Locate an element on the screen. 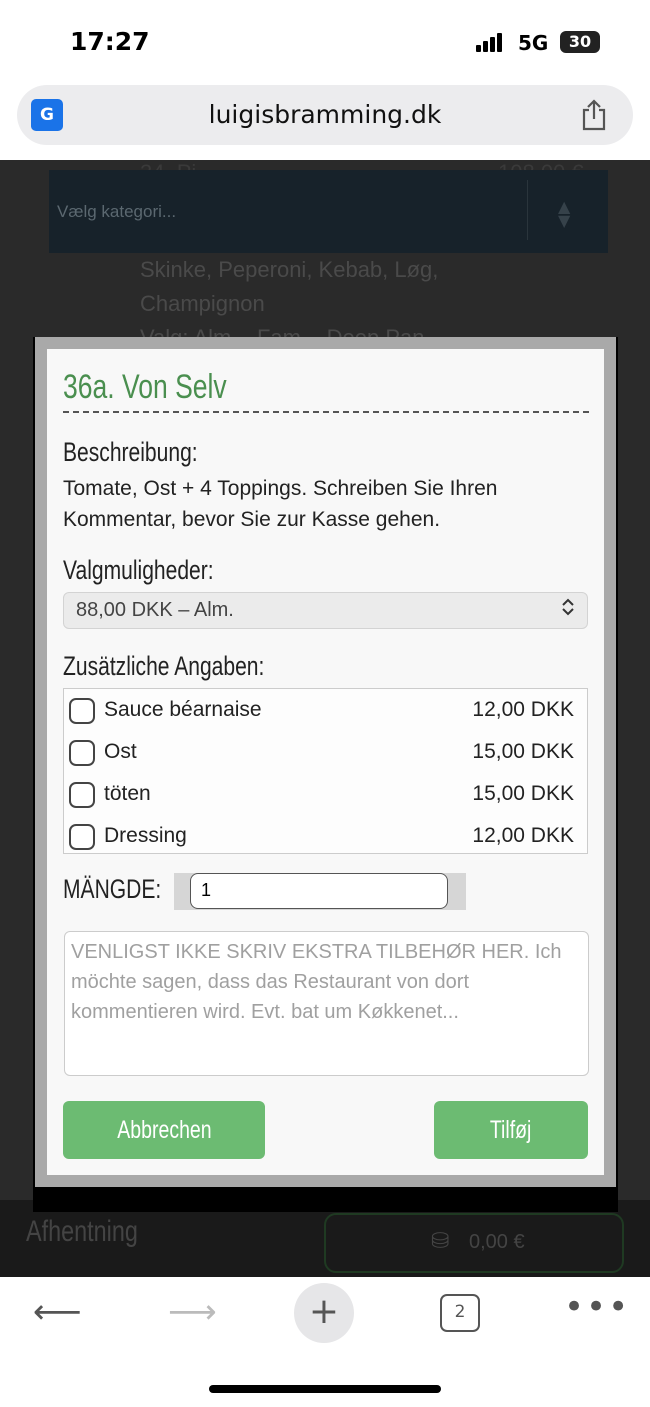 Image resolution: width=650 pixels, height=1407 pixels. status-bar: 17:27 5G 30 is located at coordinates (325, 37).